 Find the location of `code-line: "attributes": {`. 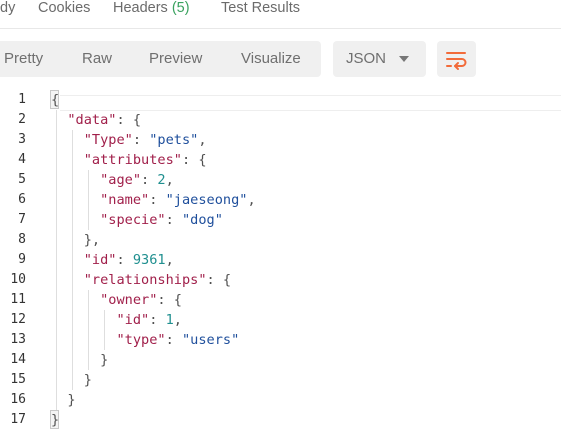

code-line: "attributes": { is located at coordinates (129, 160).